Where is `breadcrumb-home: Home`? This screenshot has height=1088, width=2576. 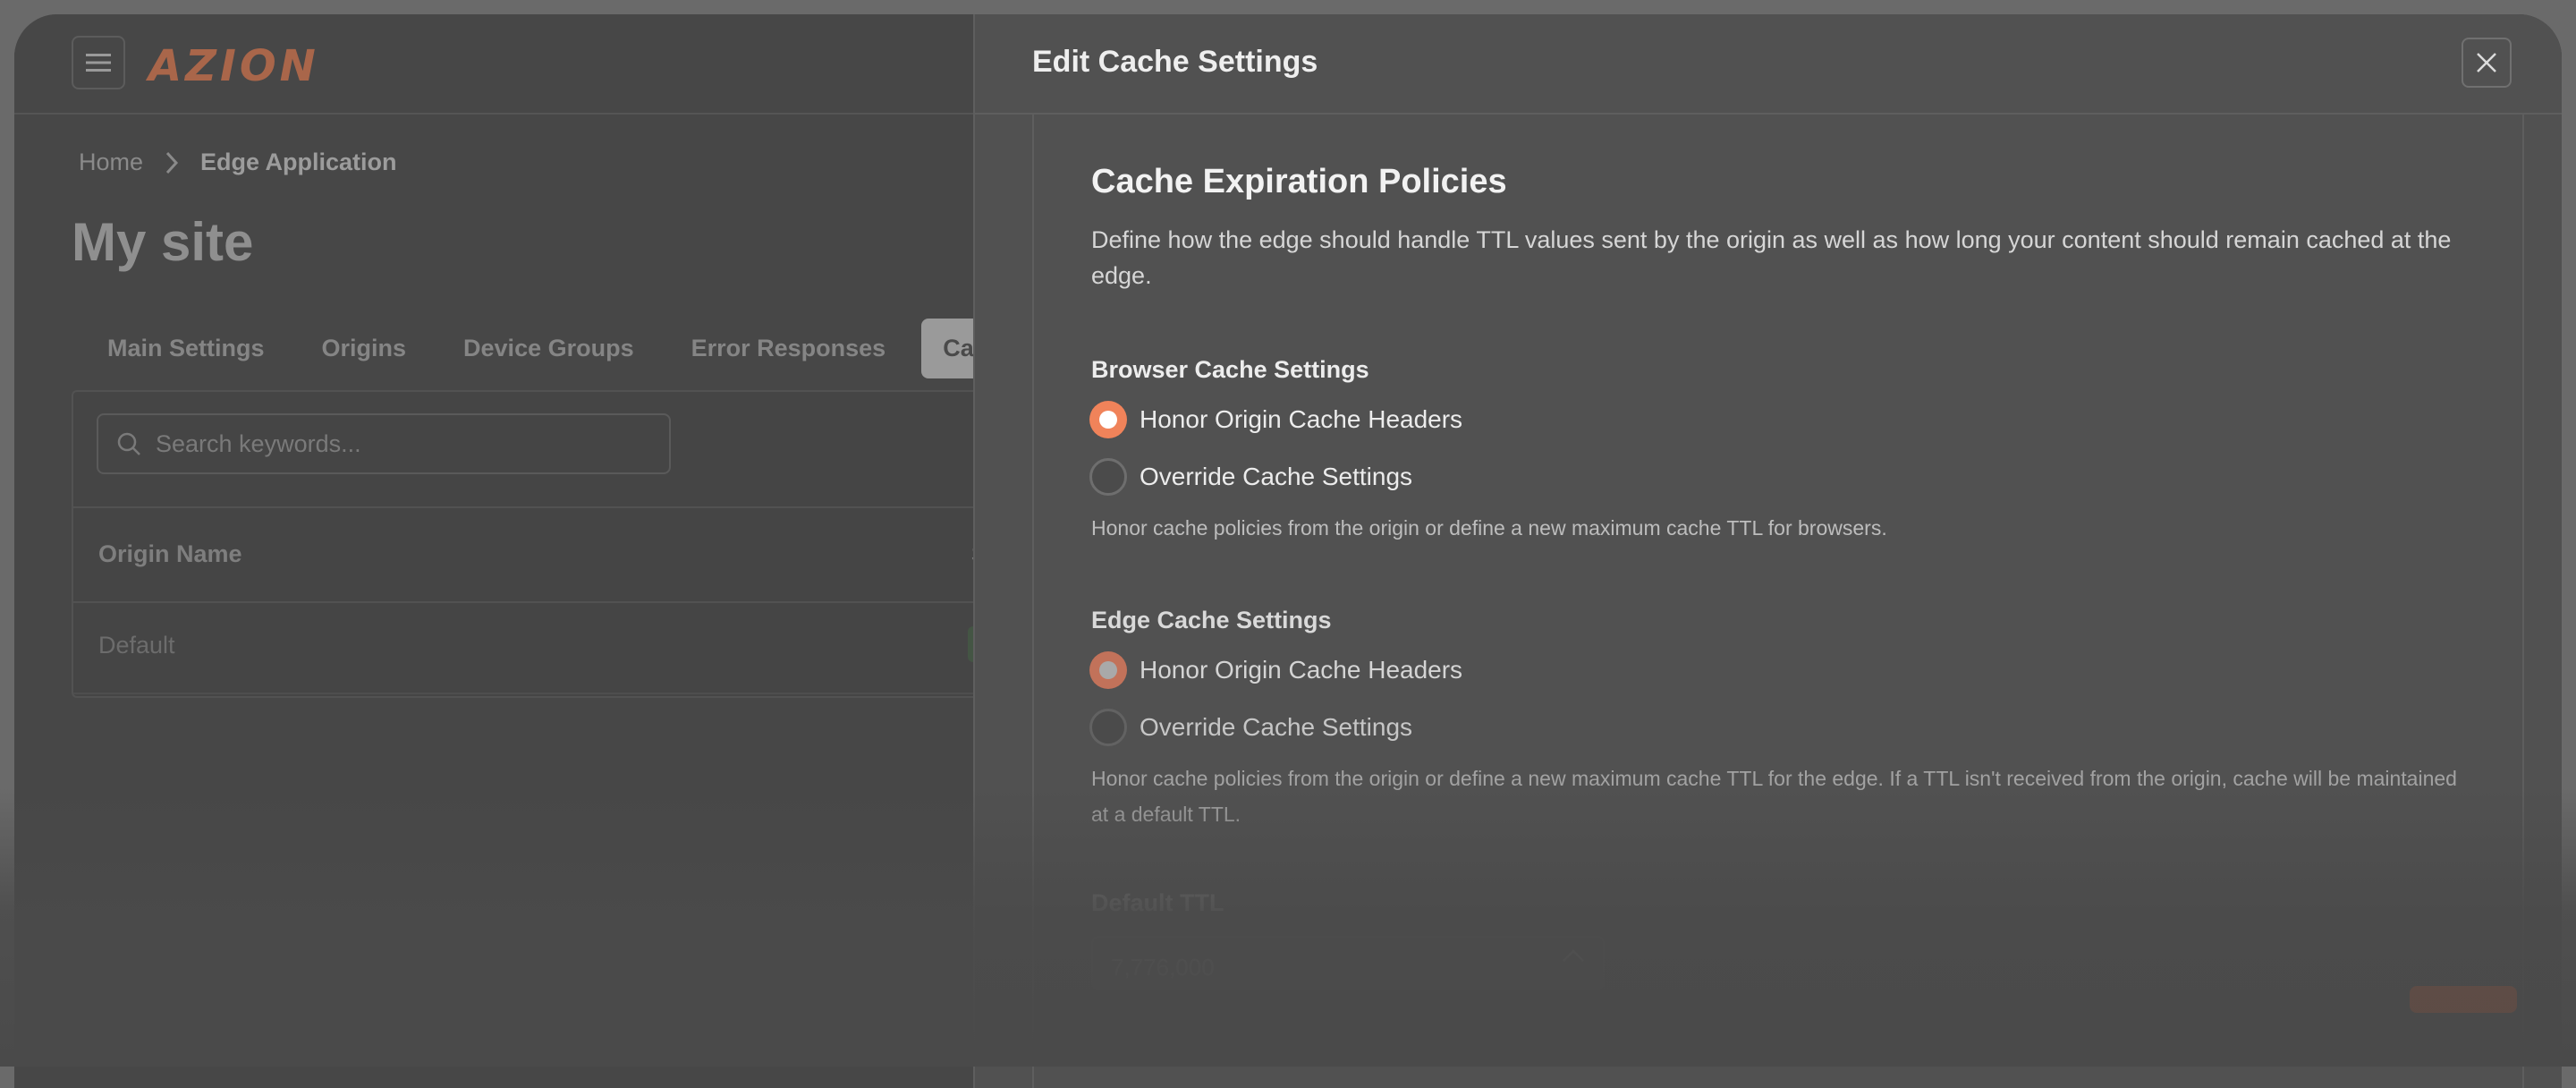
breadcrumb-home: Home is located at coordinates (111, 162).